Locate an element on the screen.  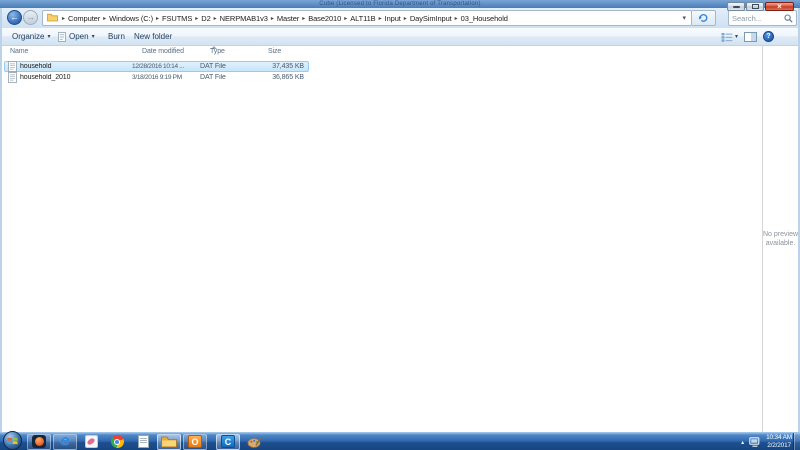
refresh-icon is located at coordinates (703, 18).